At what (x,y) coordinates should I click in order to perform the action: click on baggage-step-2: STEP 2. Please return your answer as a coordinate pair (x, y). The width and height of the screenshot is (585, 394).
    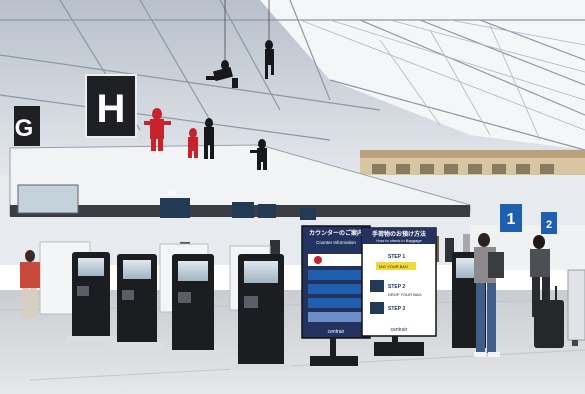
    Looking at the image, I should click on (396, 287).